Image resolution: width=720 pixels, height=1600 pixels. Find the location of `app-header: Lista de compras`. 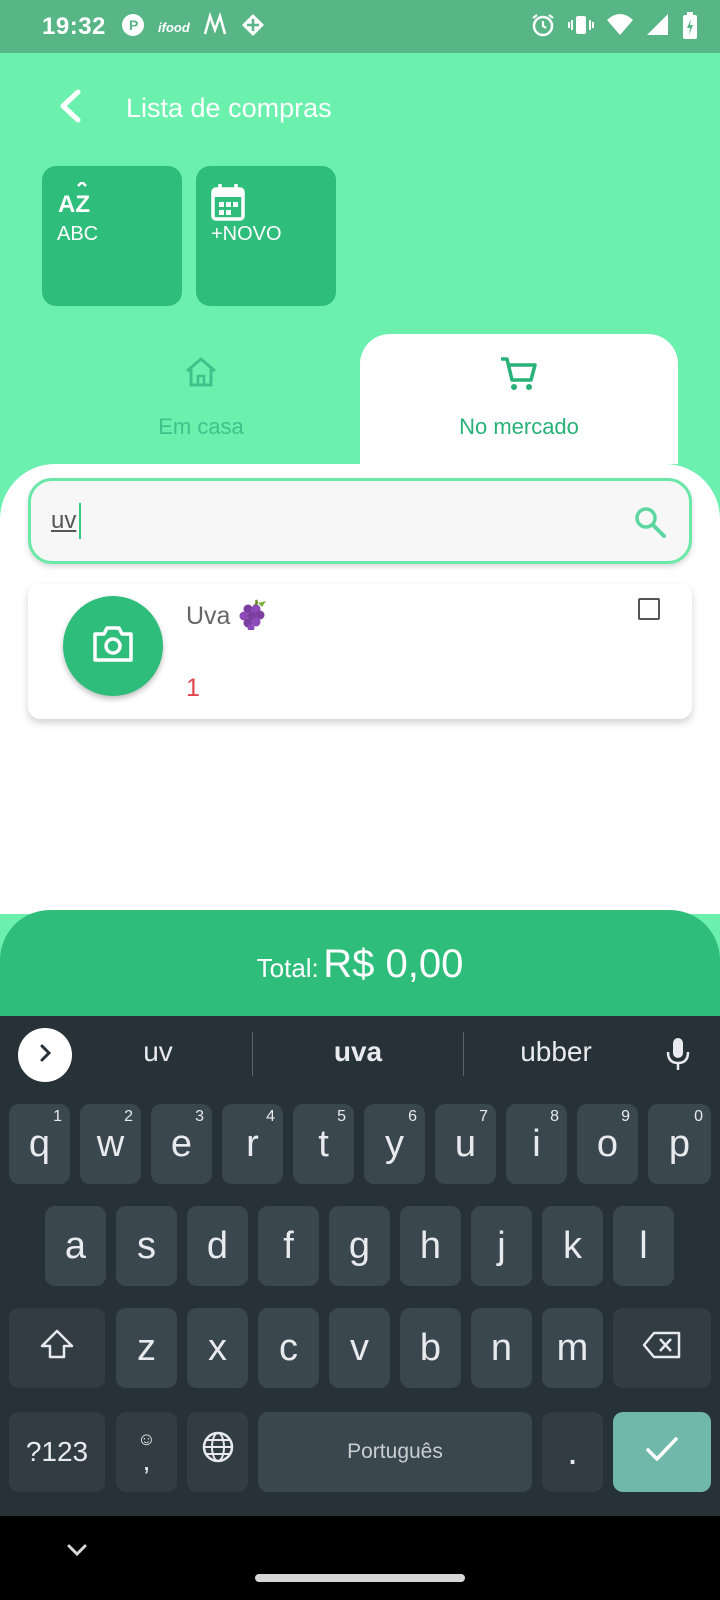

app-header: Lista de compras is located at coordinates (360, 108).